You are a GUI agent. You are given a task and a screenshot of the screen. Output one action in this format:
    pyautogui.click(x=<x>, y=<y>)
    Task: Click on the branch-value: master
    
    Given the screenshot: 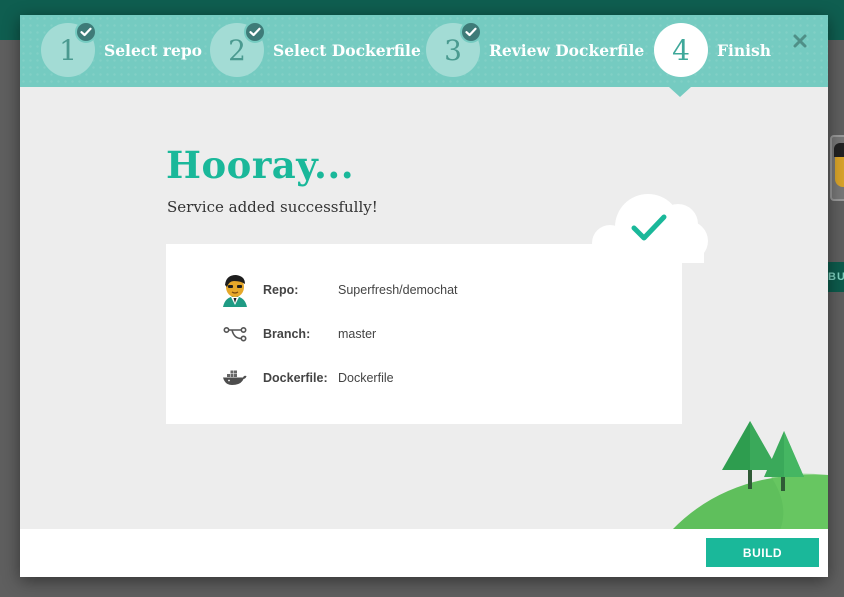 What is the action you would take?
    pyautogui.click(x=357, y=334)
    